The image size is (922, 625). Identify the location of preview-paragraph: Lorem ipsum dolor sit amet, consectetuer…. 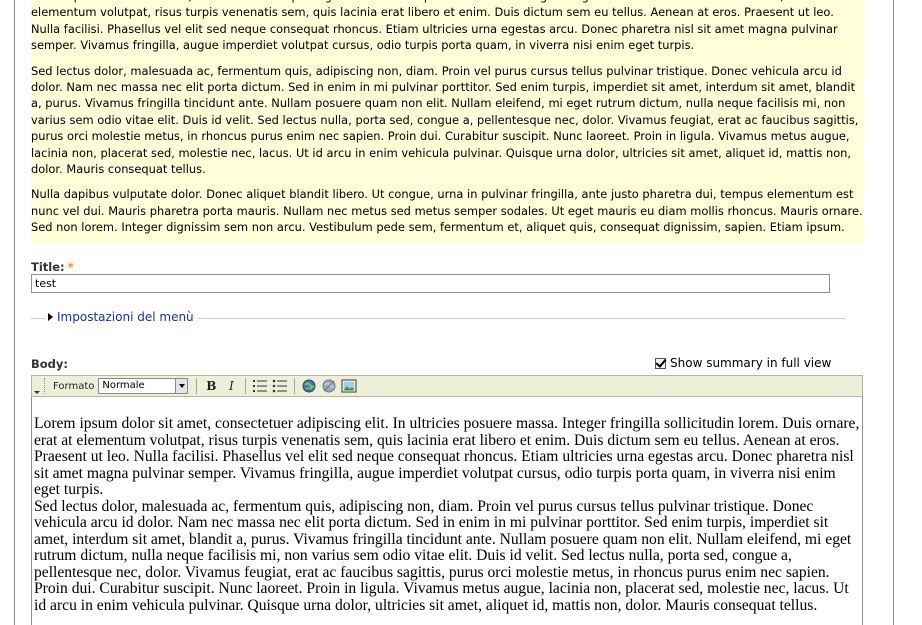
(434, 26).